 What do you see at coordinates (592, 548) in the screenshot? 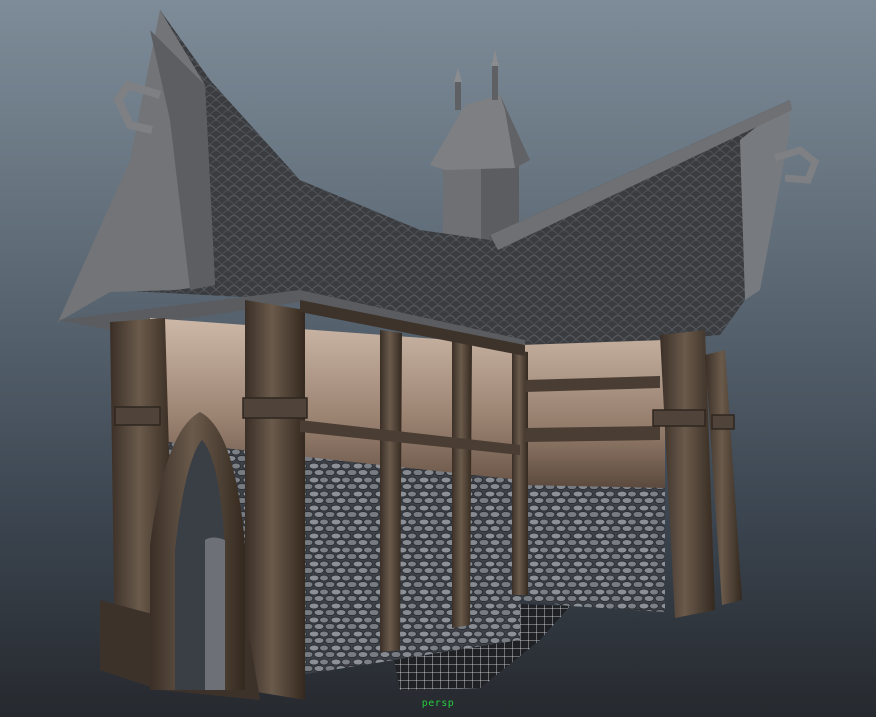
I see `wall-right-stone` at bounding box center [592, 548].